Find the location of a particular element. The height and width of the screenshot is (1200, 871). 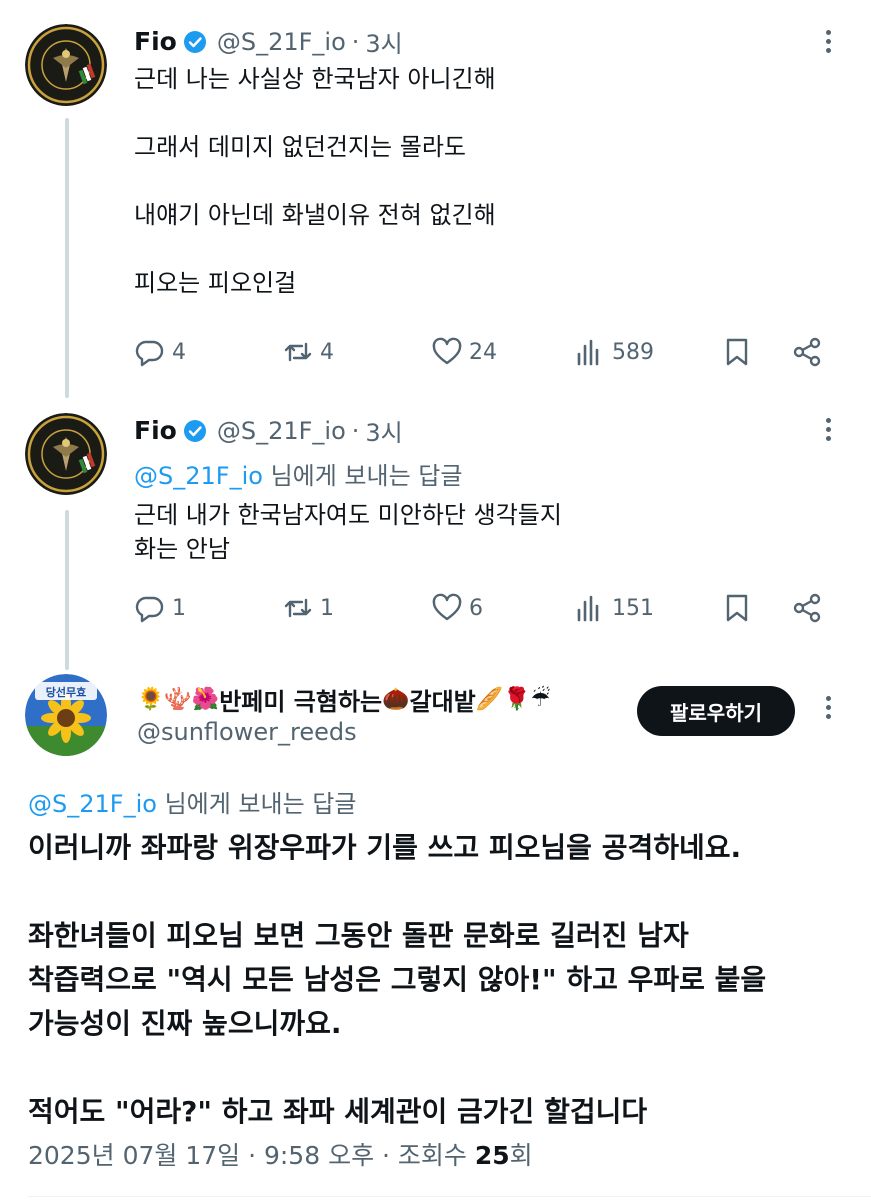

avatar: 당선무효 is located at coordinates (66, 715).